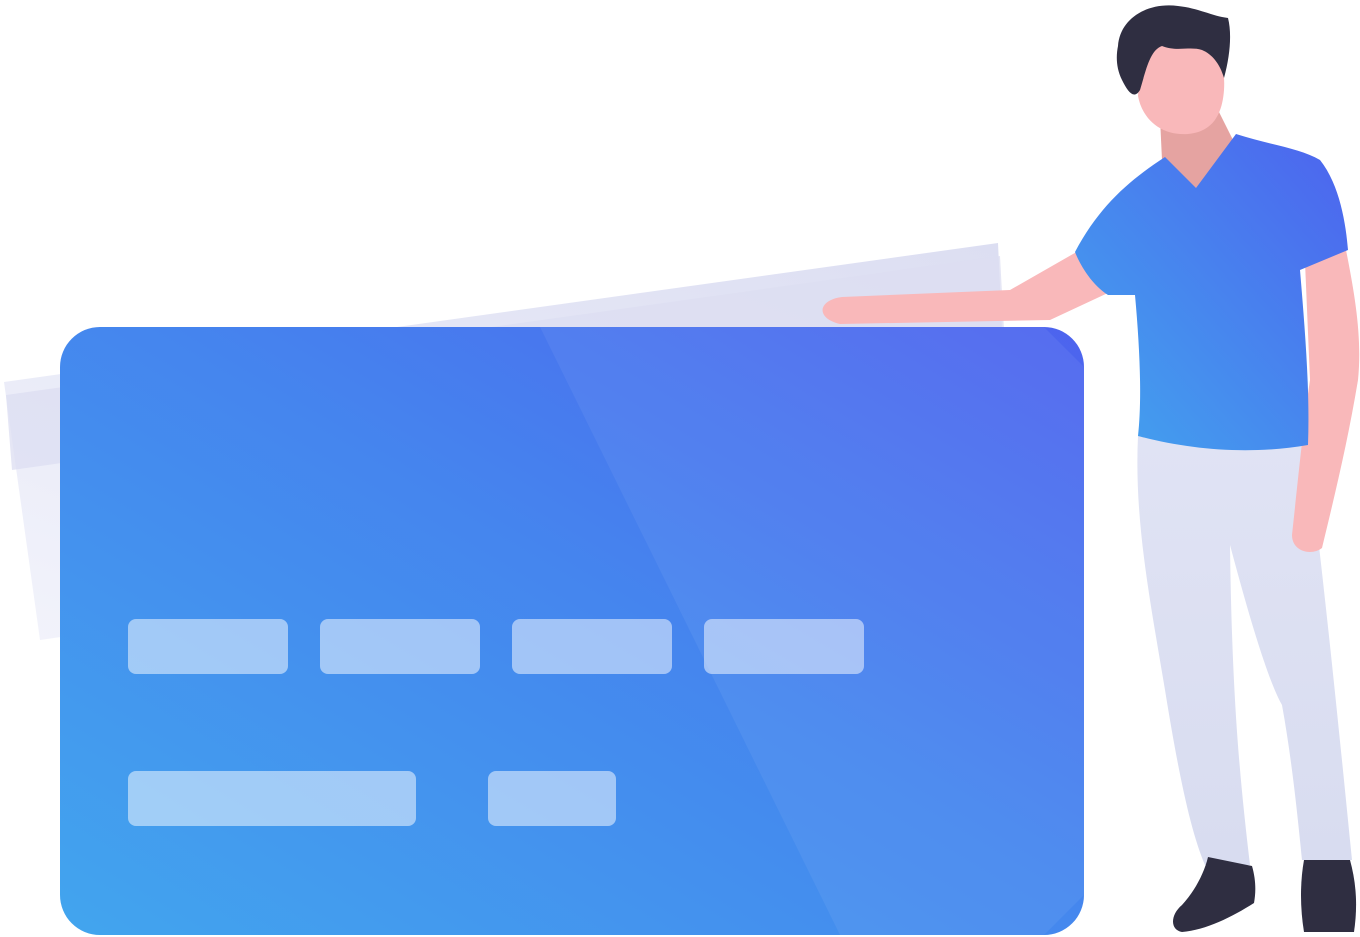  I want to click on person-shoe-left, so click(1214, 894).